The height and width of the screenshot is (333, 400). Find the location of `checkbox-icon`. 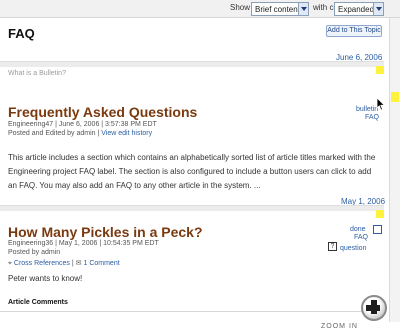

checkbox-icon is located at coordinates (377, 229).